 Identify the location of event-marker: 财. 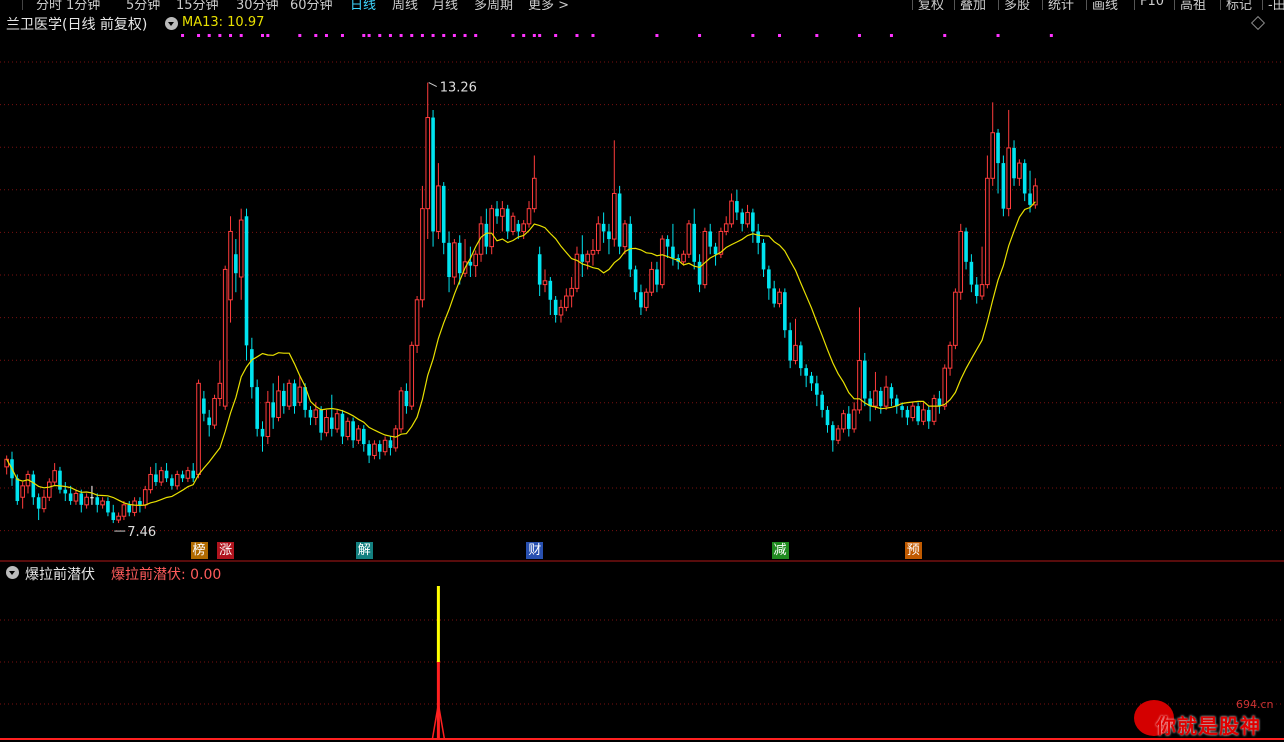
(535, 550).